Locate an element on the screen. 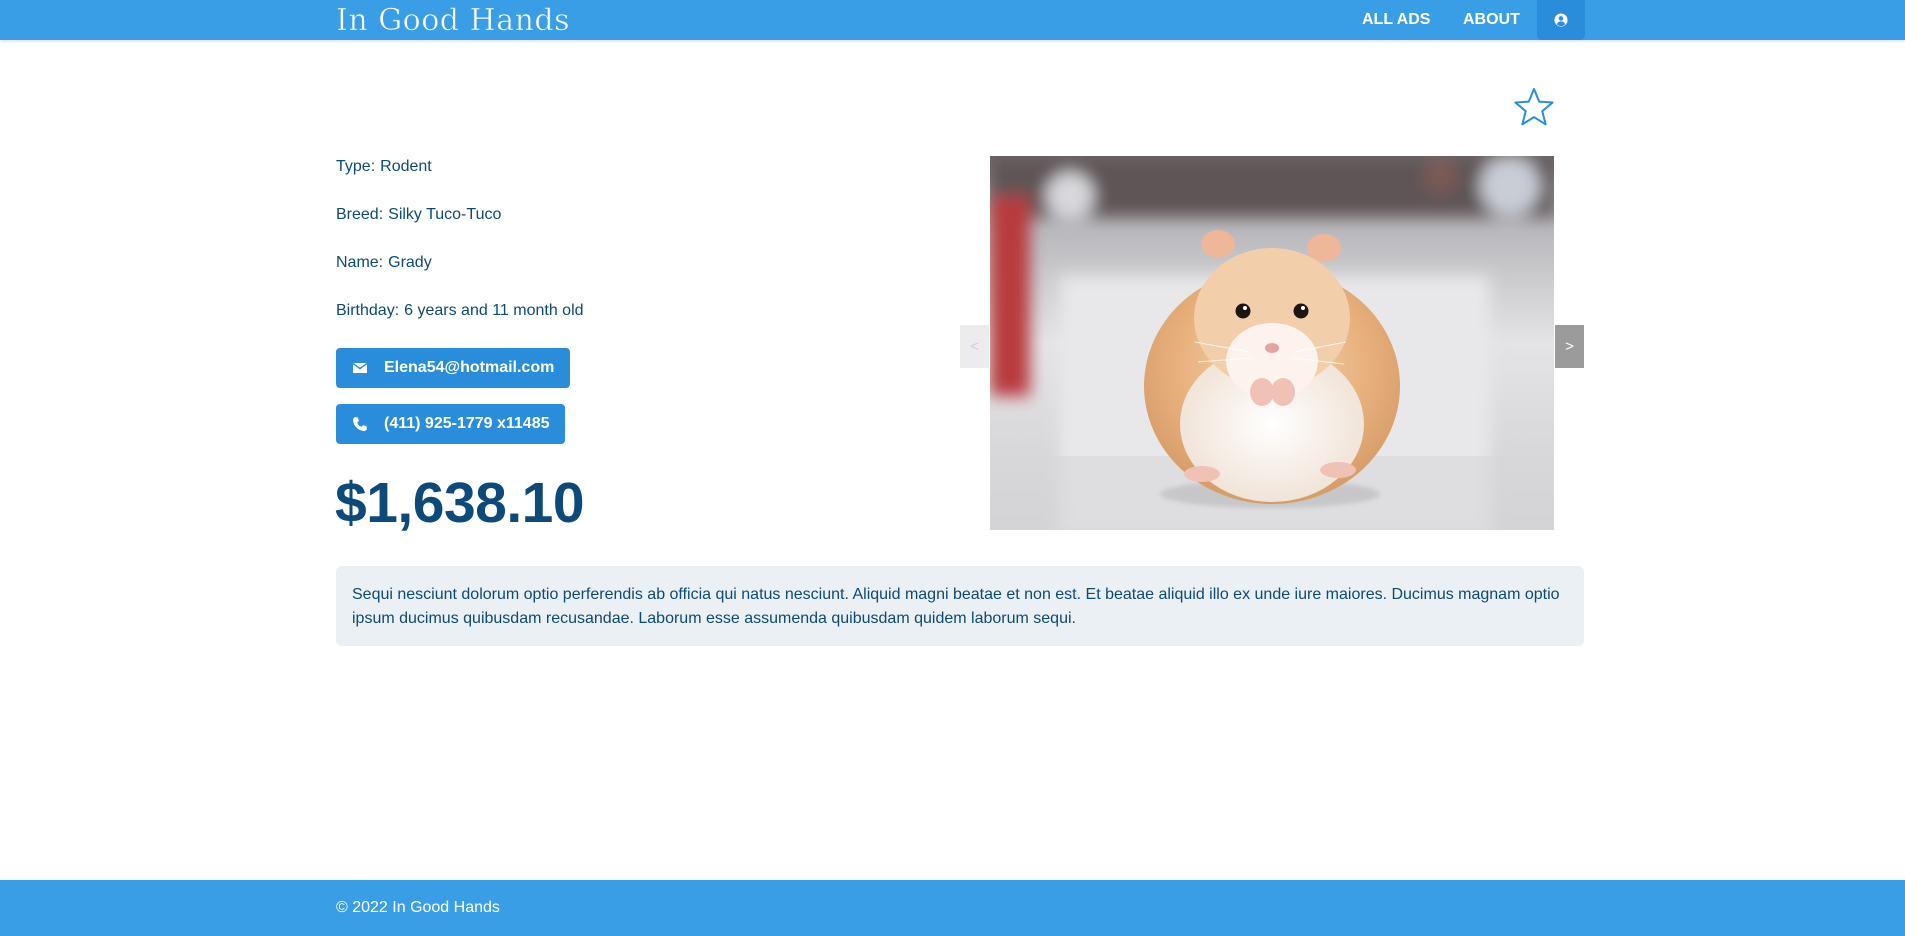 This screenshot has height=936, width=1905. pet-birthday: Birthday: 6 years and 11 month old is located at coordinates (460, 311).